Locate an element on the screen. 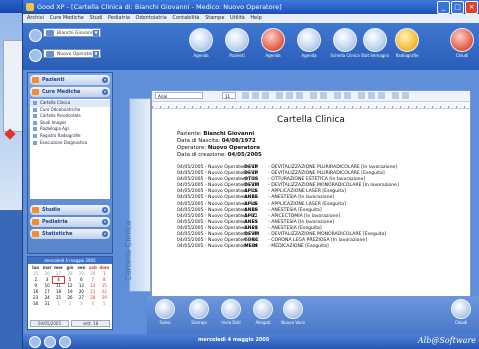 The image size is (479, 349). sidebar-section-cure-mediche: Cure Mediche « is located at coordinates (70, 92).